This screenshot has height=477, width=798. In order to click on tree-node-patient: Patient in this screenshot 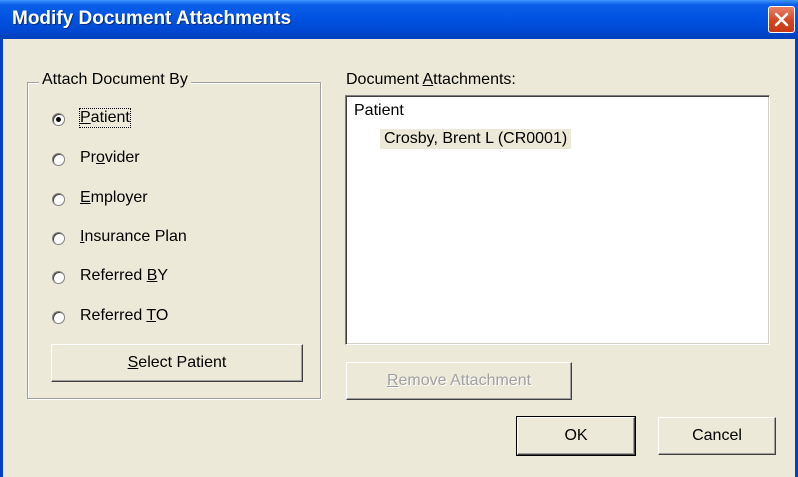, I will do `click(379, 111)`.